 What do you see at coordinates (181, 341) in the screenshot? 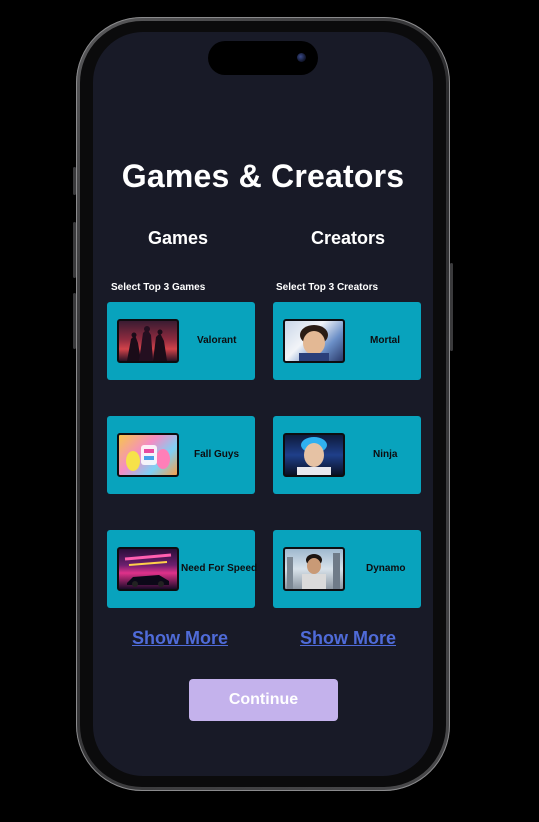
I see `game-card-valorant: Valorant` at bounding box center [181, 341].